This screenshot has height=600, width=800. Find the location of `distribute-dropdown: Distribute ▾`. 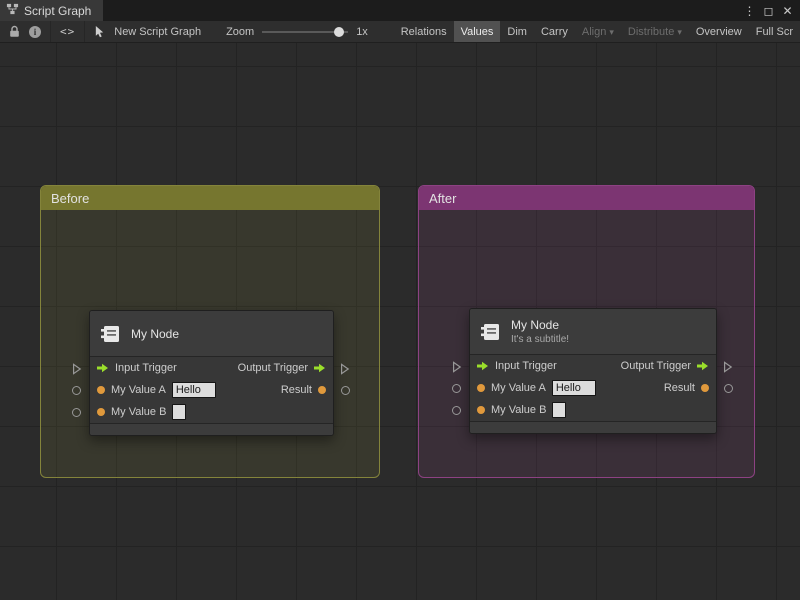

distribute-dropdown: Distribute ▾ is located at coordinates (655, 31).